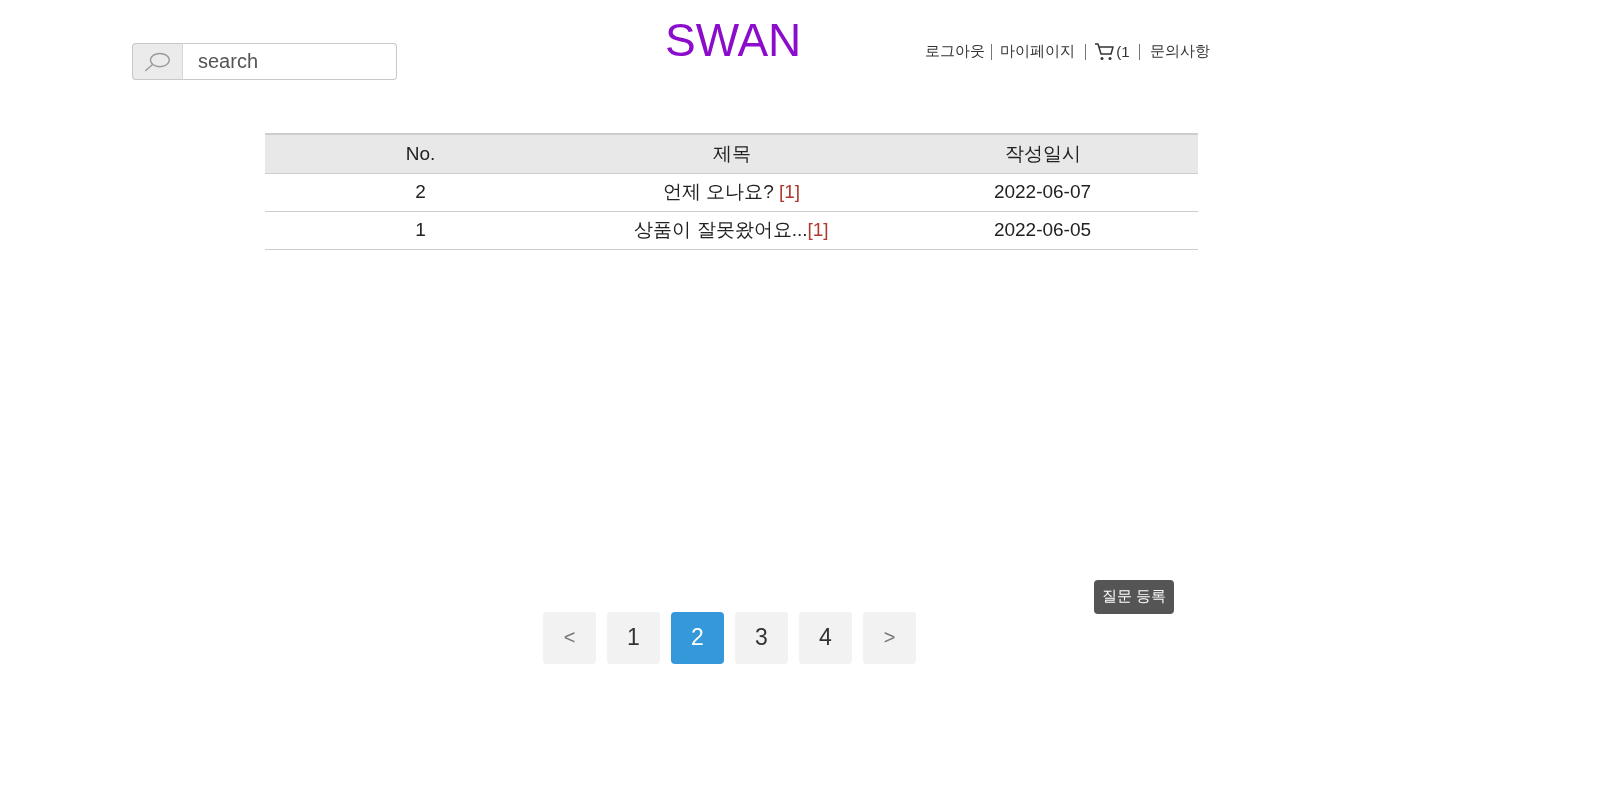 This screenshot has width=1600, height=800. I want to click on next-page-button: >, so click(889, 637).